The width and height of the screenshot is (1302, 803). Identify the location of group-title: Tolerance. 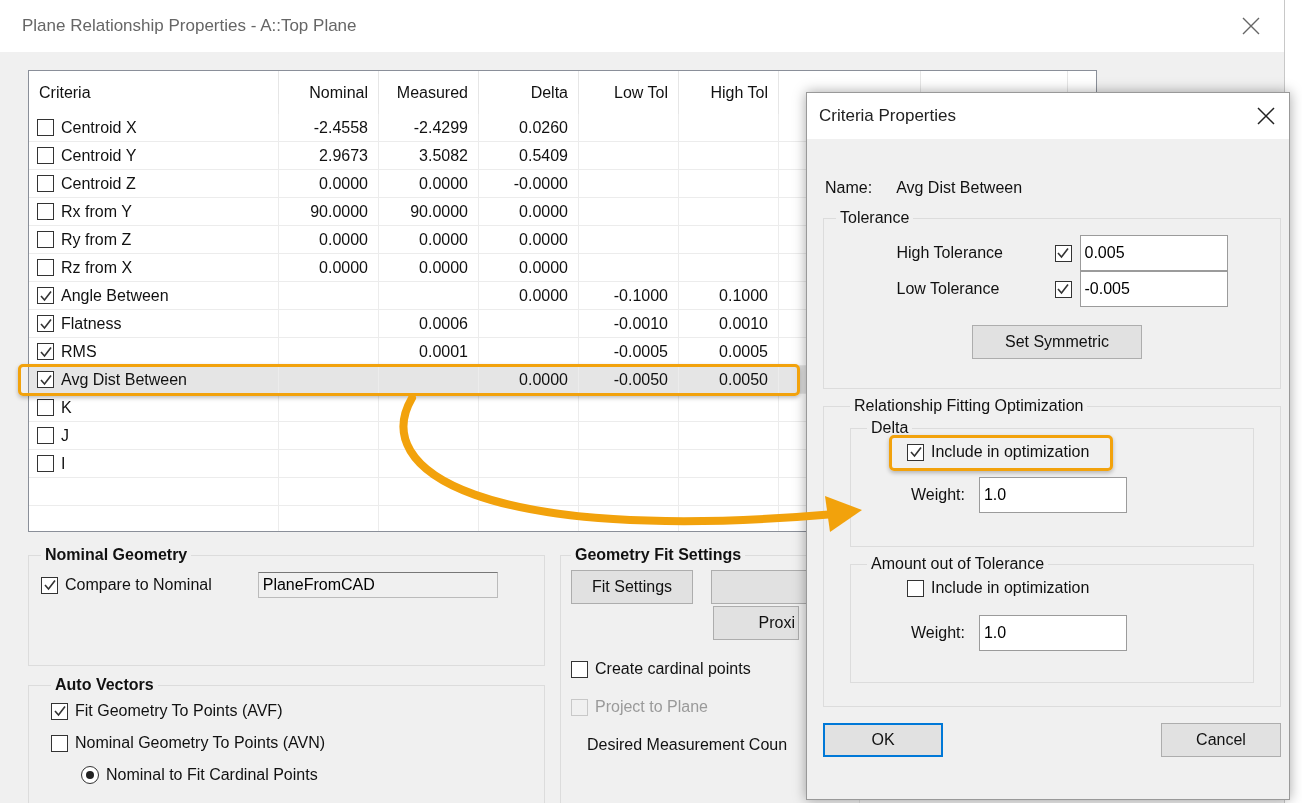
(875, 218).